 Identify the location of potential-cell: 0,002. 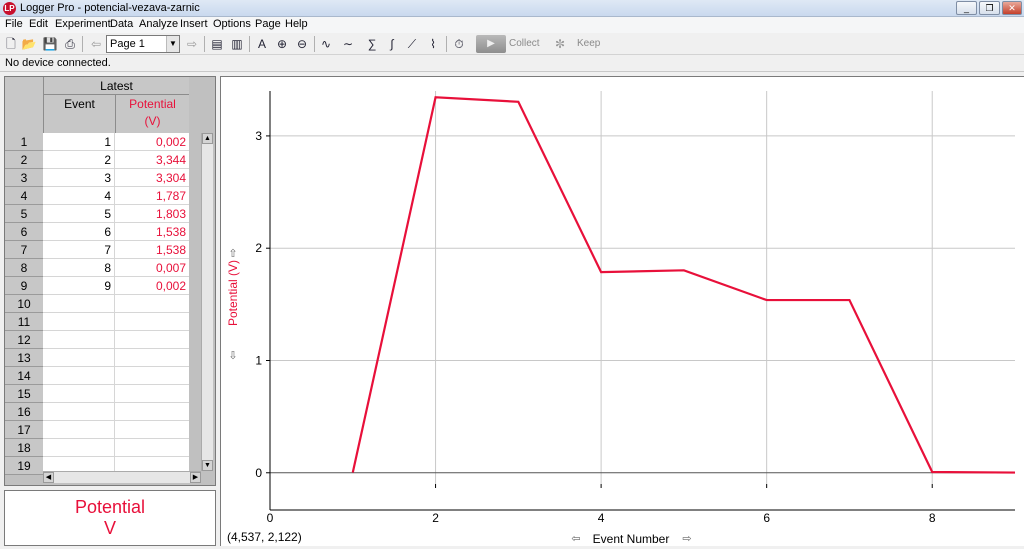
(152, 286).